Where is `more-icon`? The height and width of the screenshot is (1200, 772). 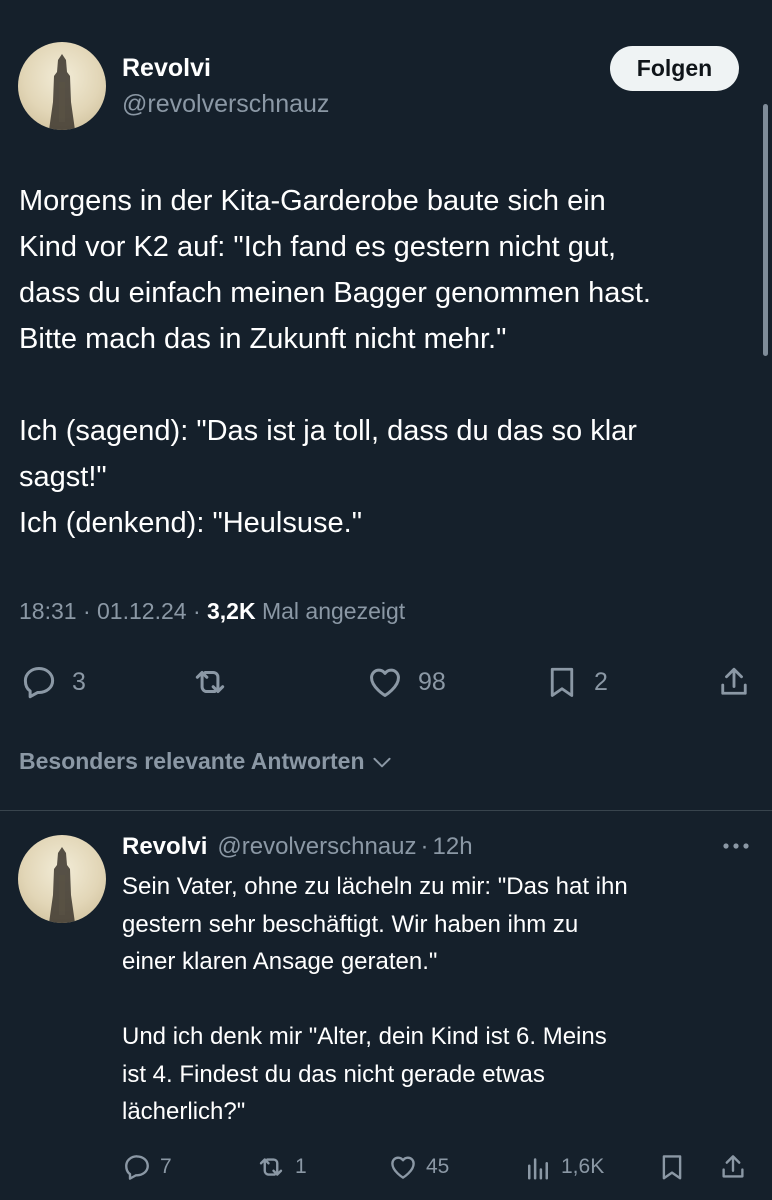
more-icon is located at coordinates (736, 846).